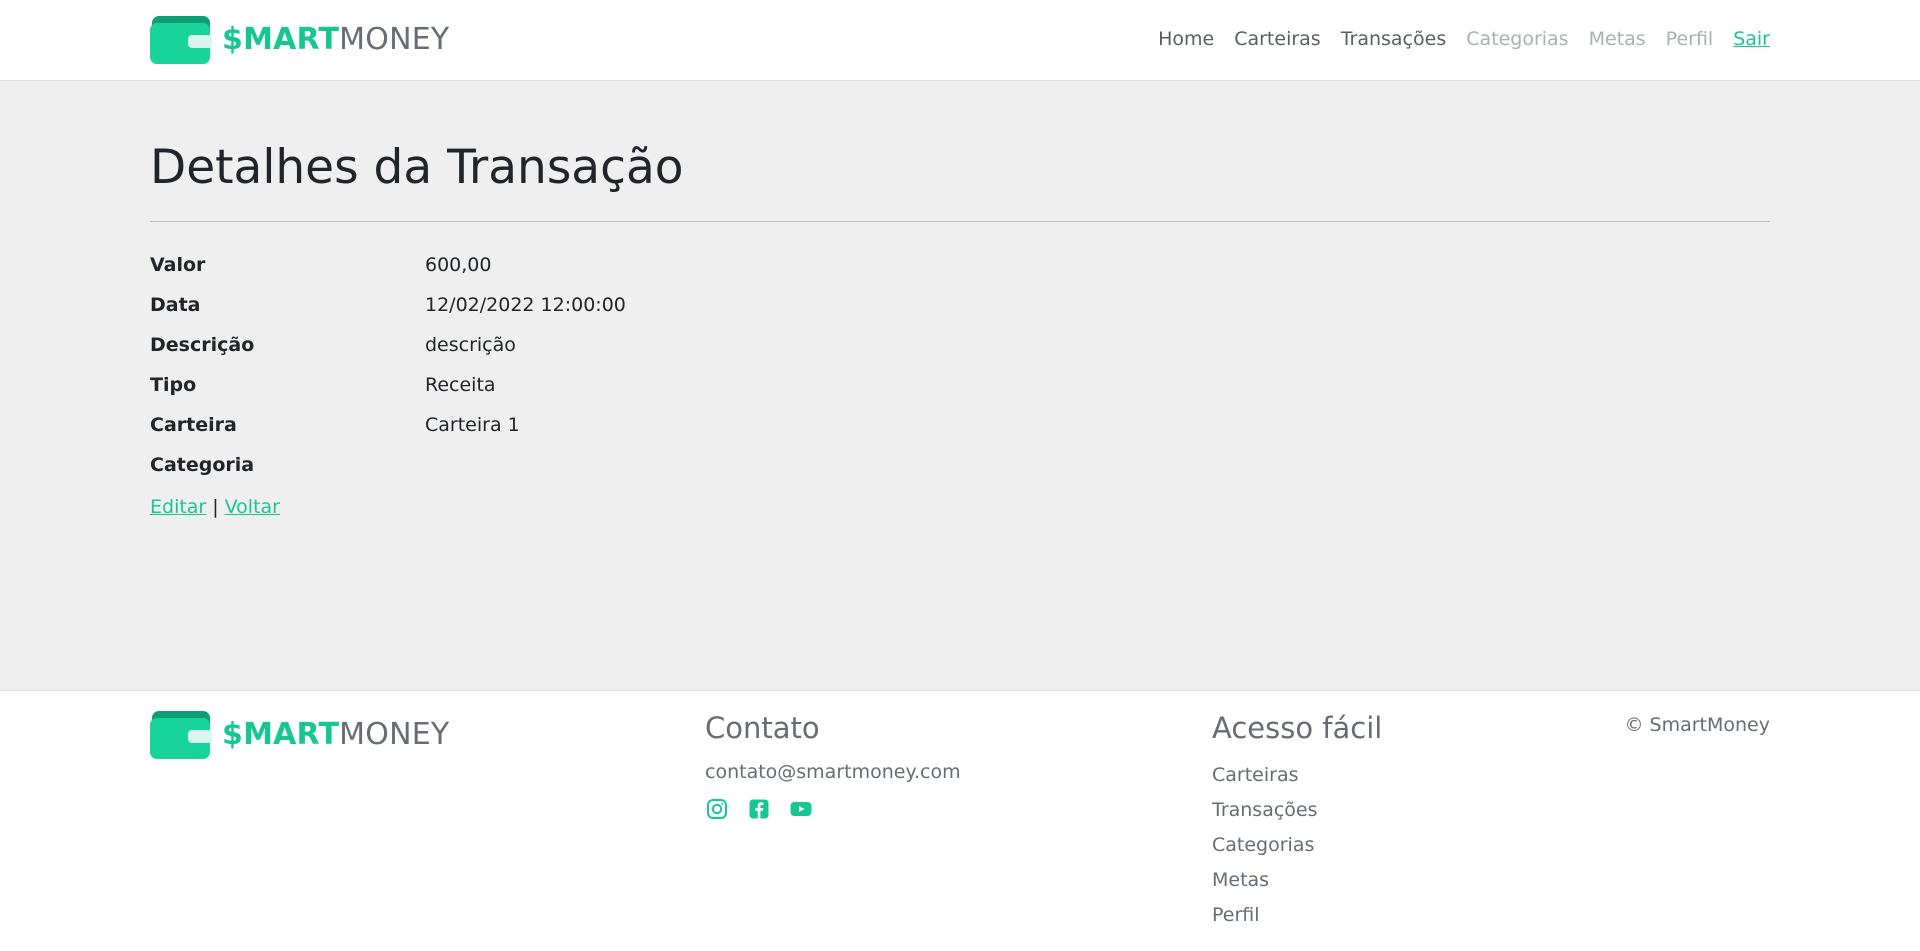  Describe the element at coordinates (801, 809) in the screenshot. I see `youtube-icon` at that location.